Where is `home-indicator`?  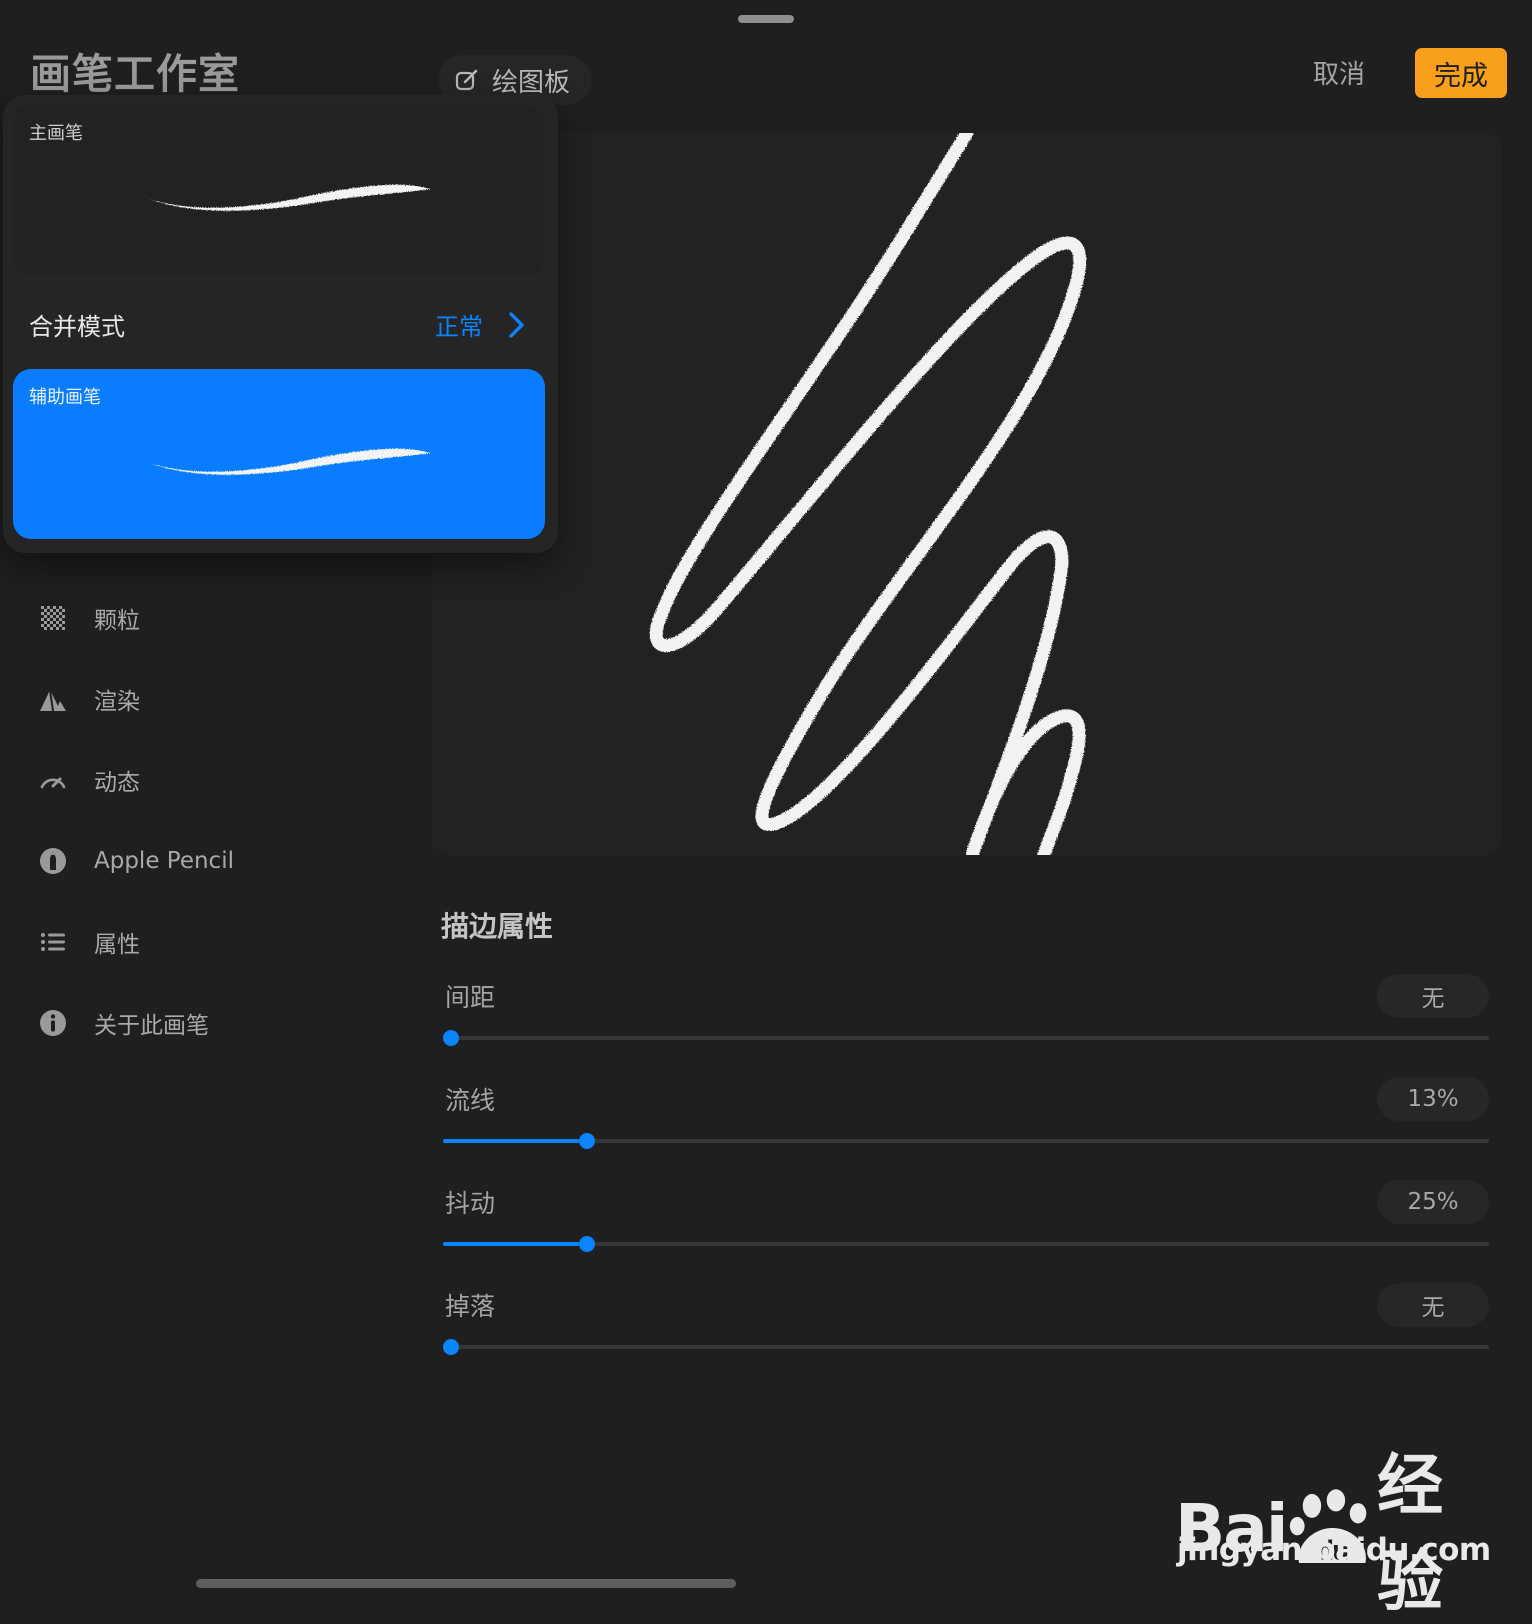 home-indicator is located at coordinates (466, 1583).